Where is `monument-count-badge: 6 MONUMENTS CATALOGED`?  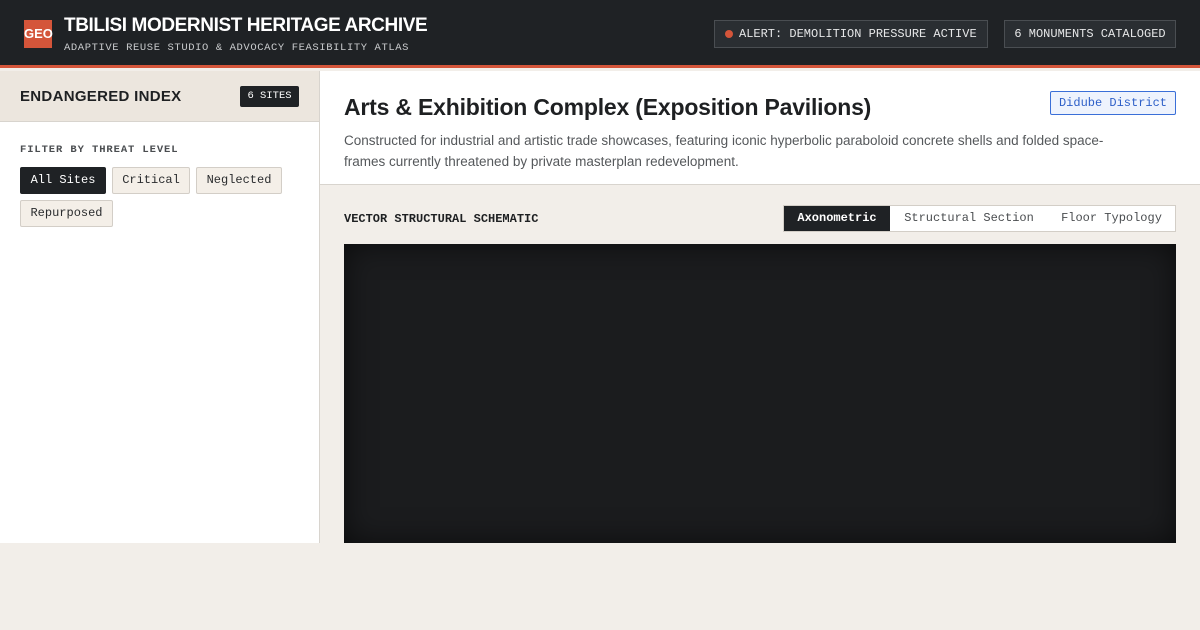 monument-count-badge: 6 MONUMENTS CATALOGED is located at coordinates (1090, 34).